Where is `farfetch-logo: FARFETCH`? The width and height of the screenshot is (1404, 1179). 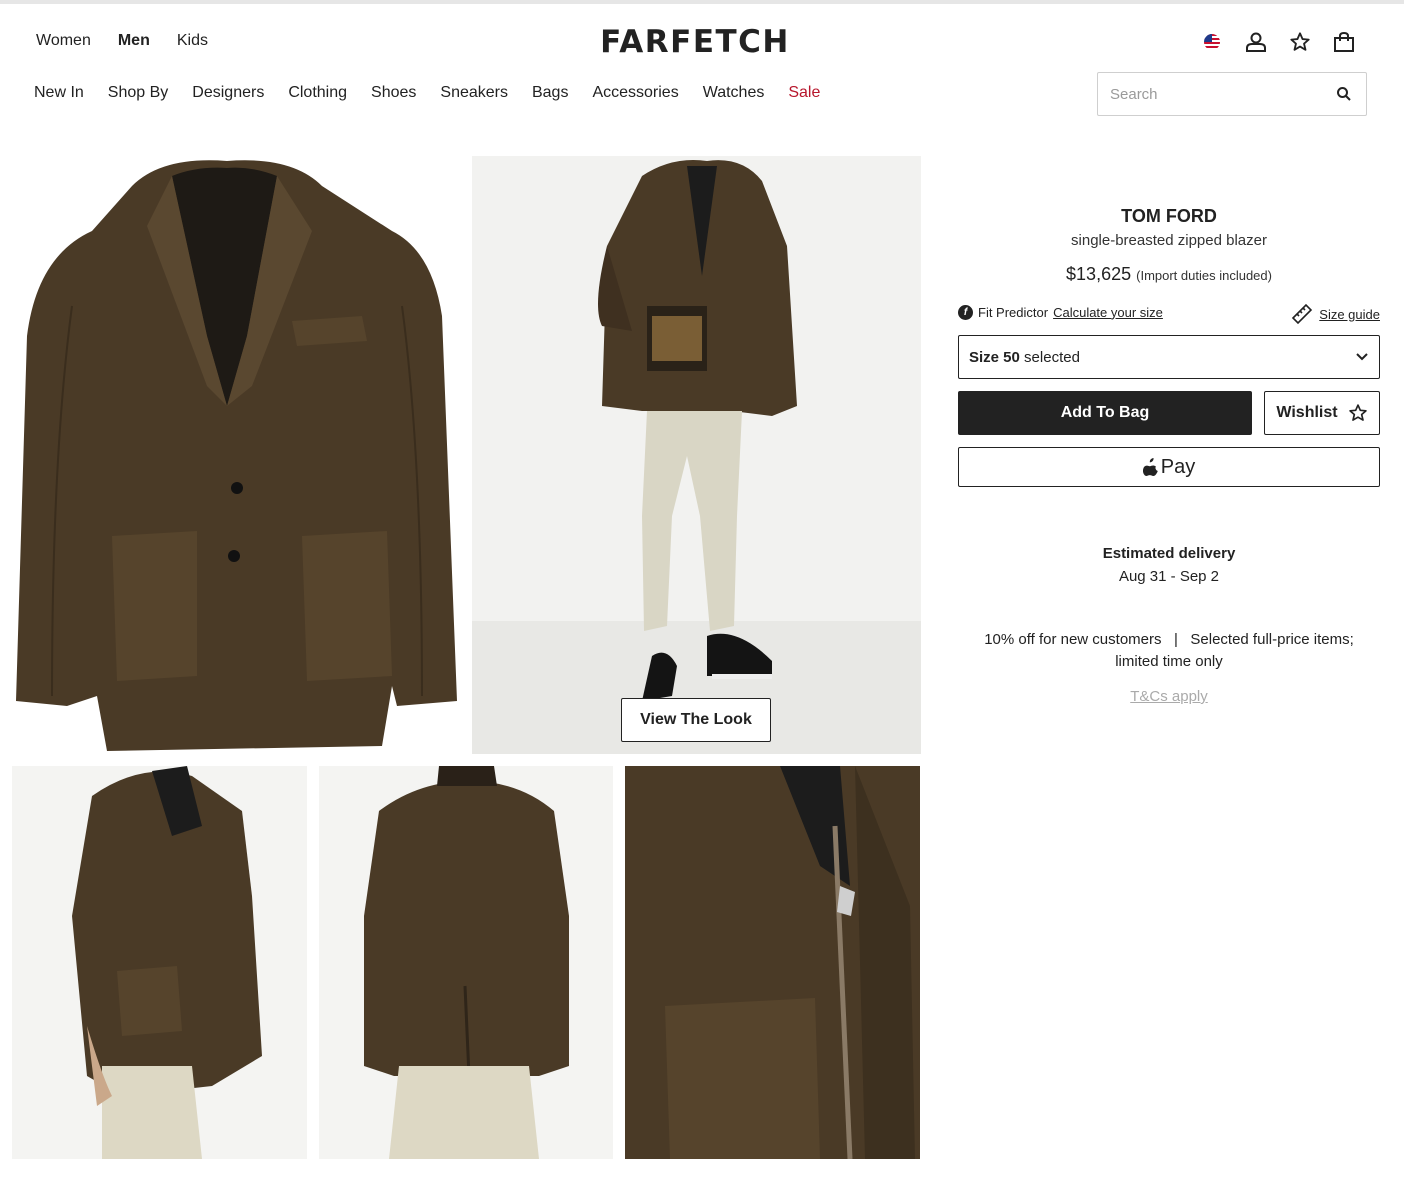 farfetch-logo: FARFETCH is located at coordinates (695, 42).